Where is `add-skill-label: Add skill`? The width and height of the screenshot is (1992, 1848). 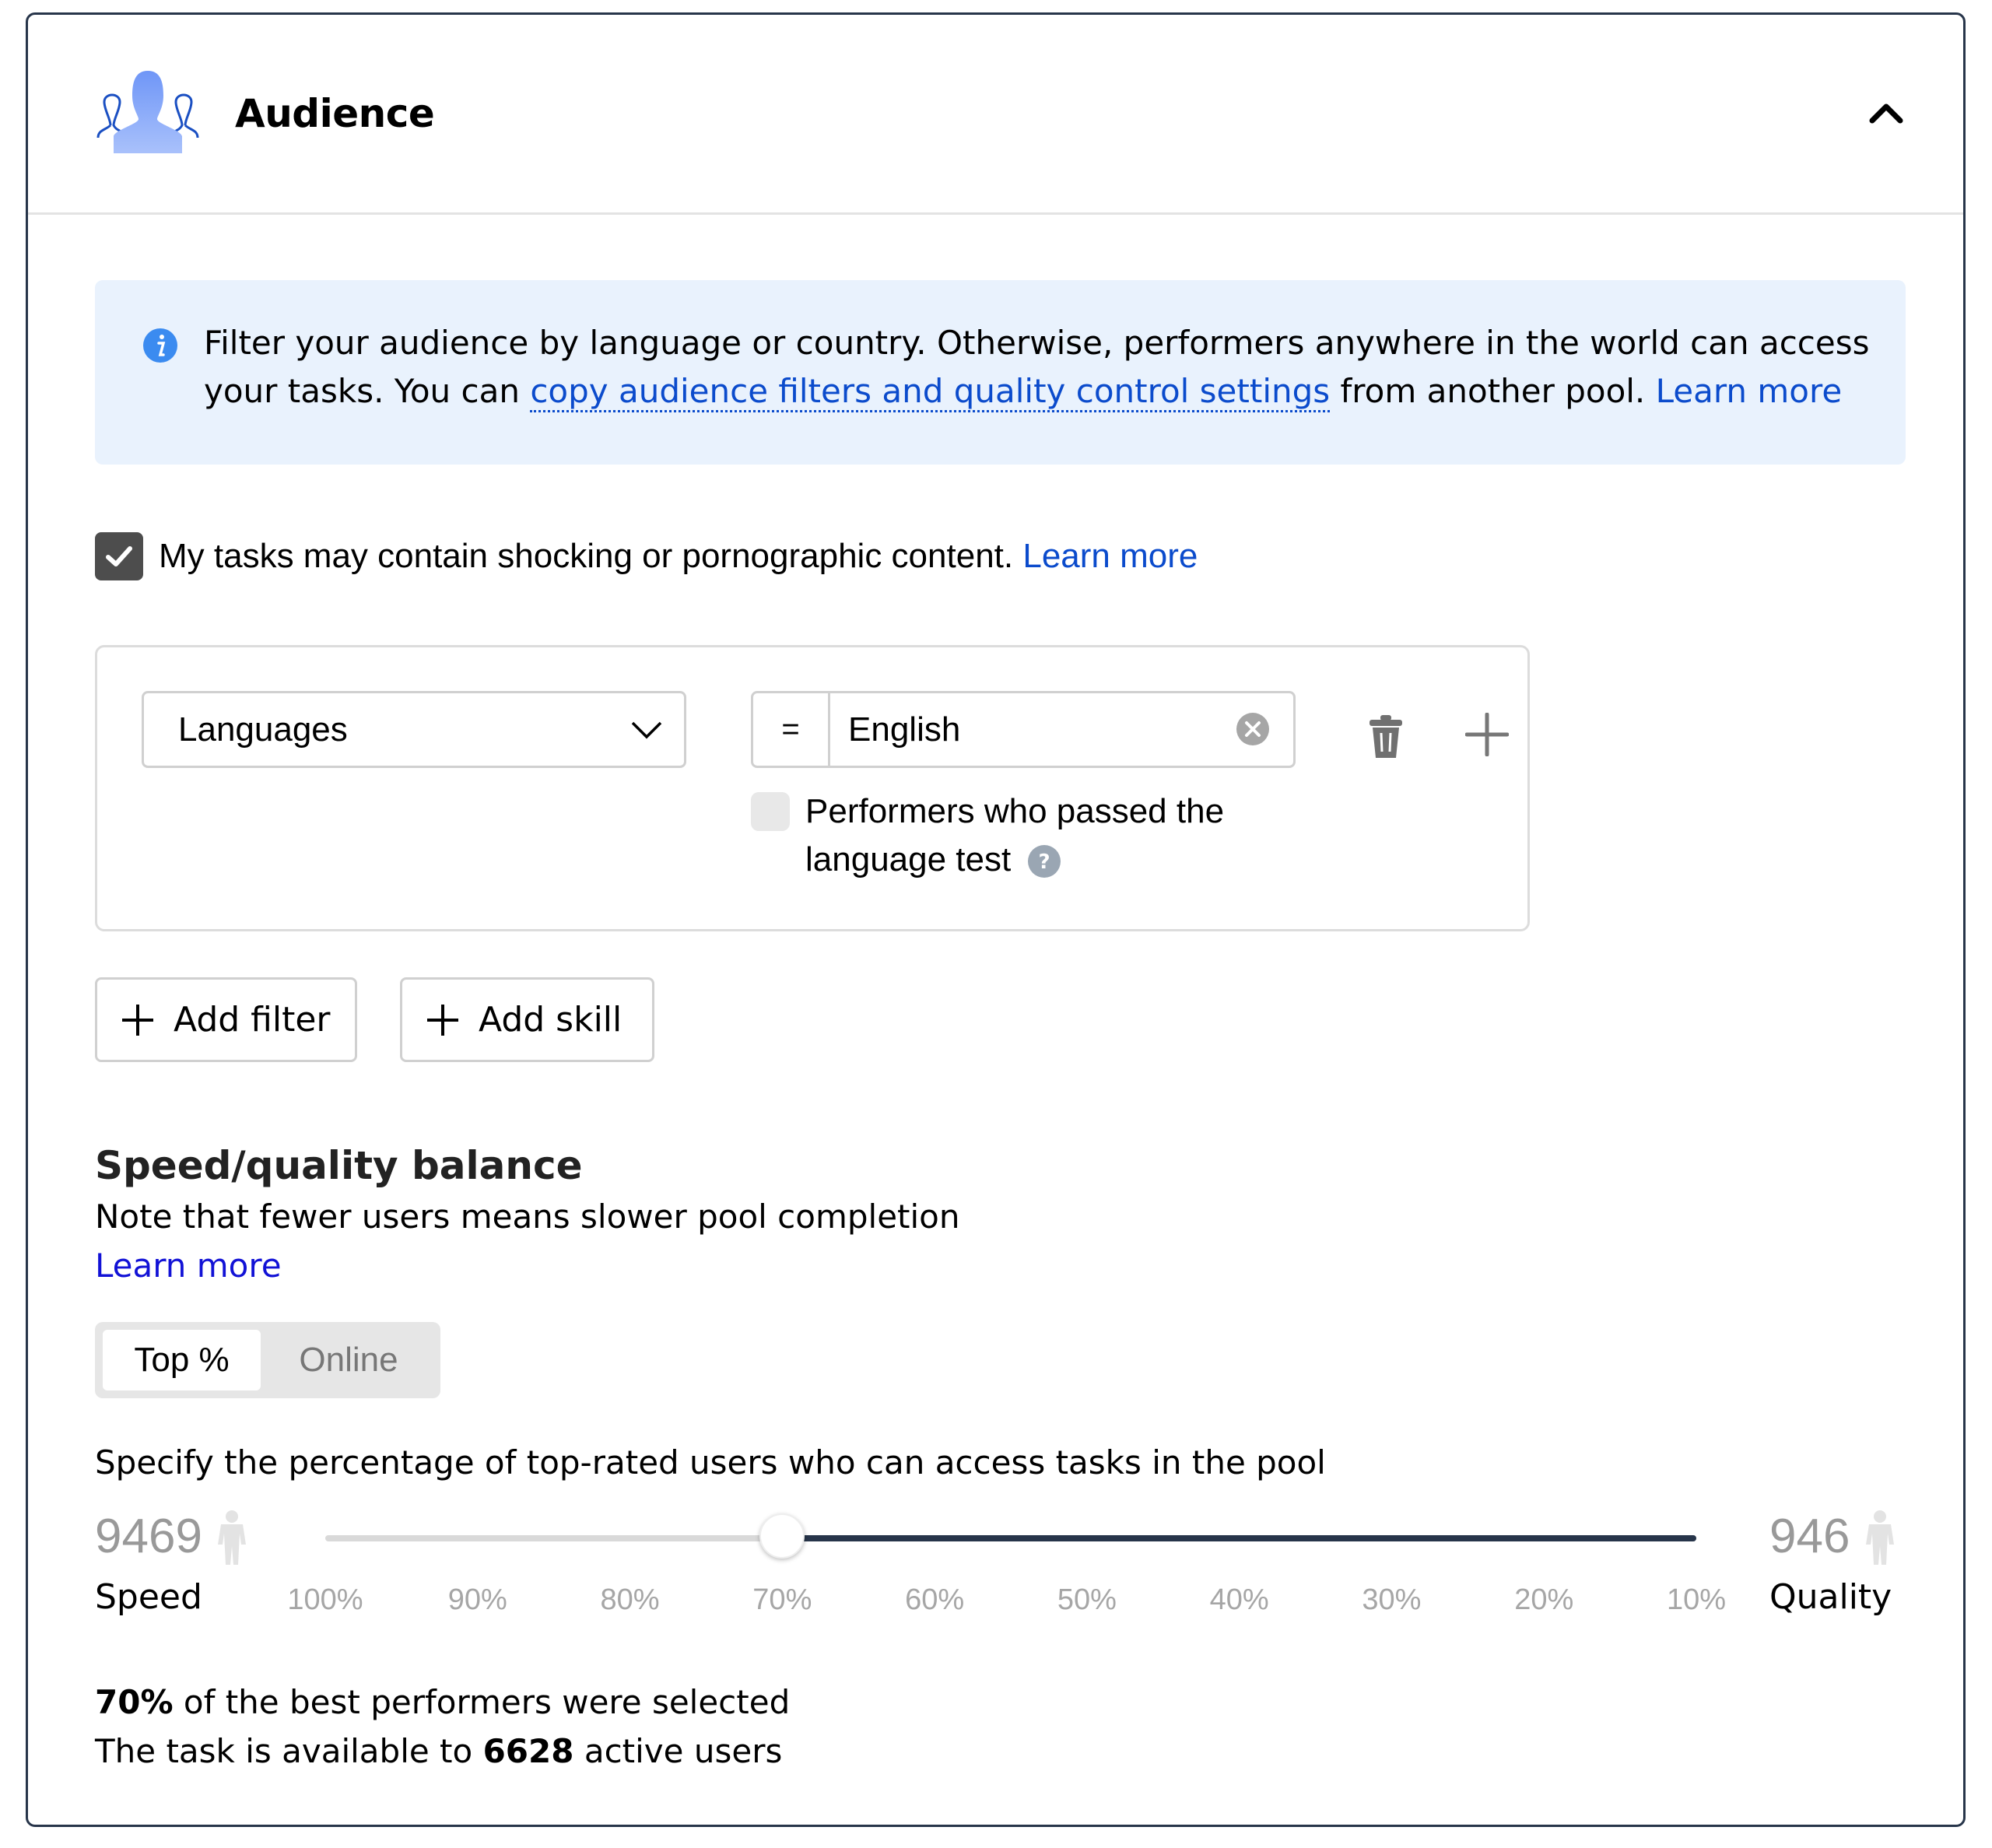 add-skill-label: Add skill is located at coordinates (550, 1020).